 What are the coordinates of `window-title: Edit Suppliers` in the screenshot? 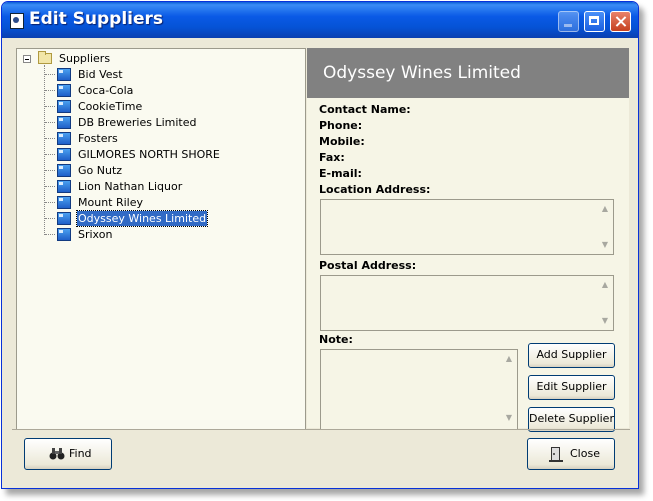 It's located at (96, 19).